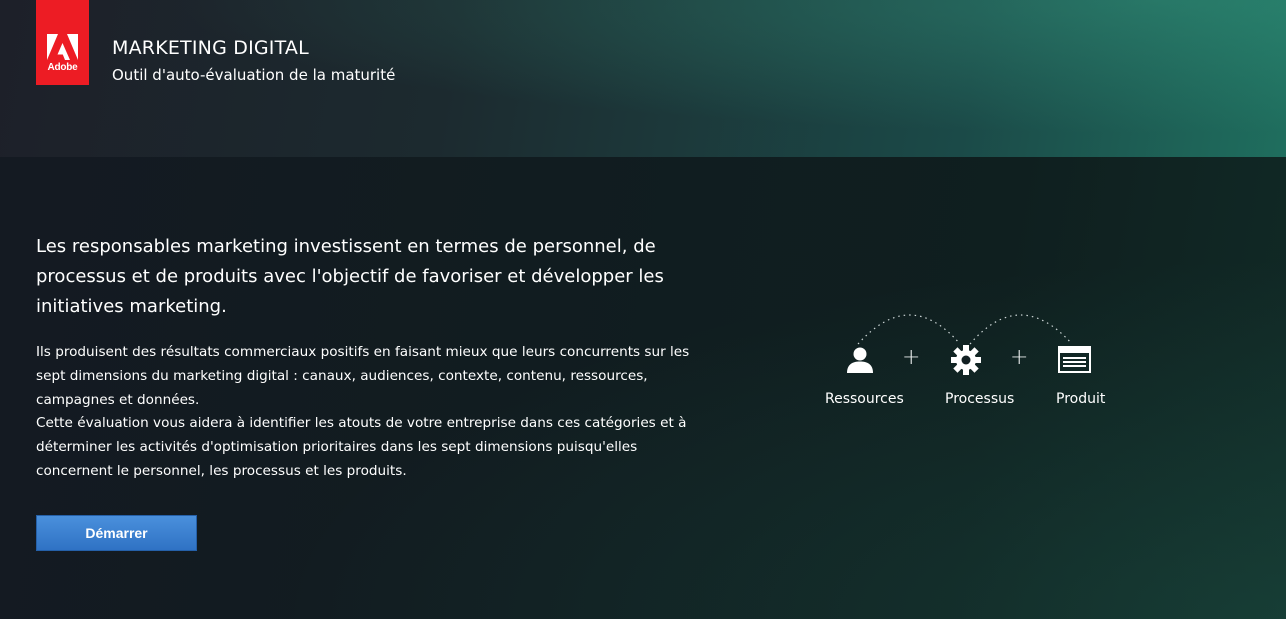  What do you see at coordinates (966, 360) in the screenshot?
I see `gear-icon` at bounding box center [966, 360].